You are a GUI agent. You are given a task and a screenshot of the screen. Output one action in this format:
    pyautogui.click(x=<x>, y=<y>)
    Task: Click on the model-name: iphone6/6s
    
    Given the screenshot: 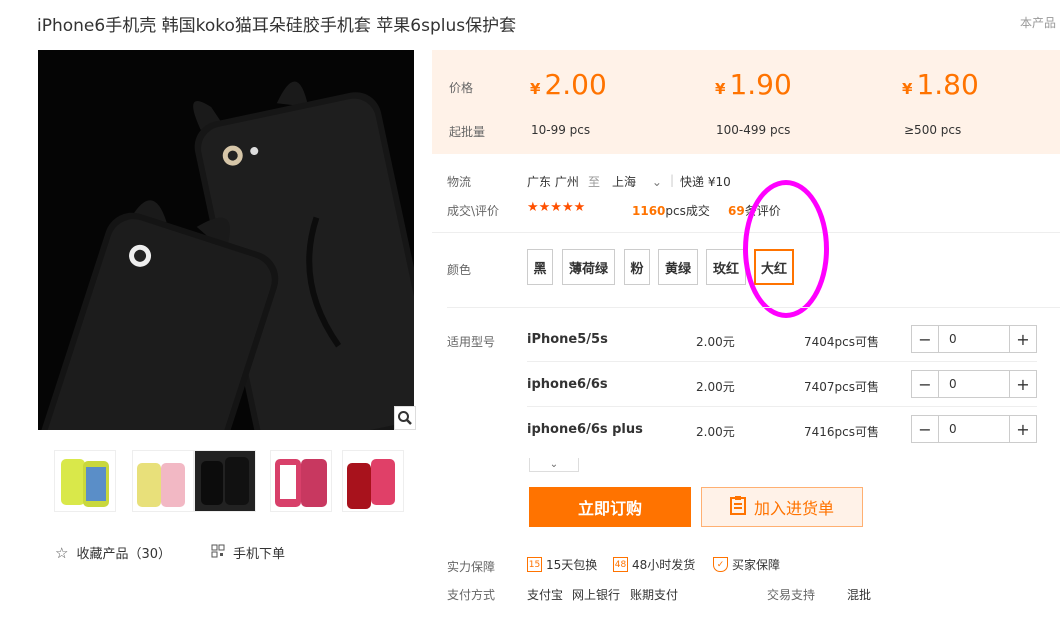 What is the action you would take?
    pyautogui.click(x=567, y=384)
    